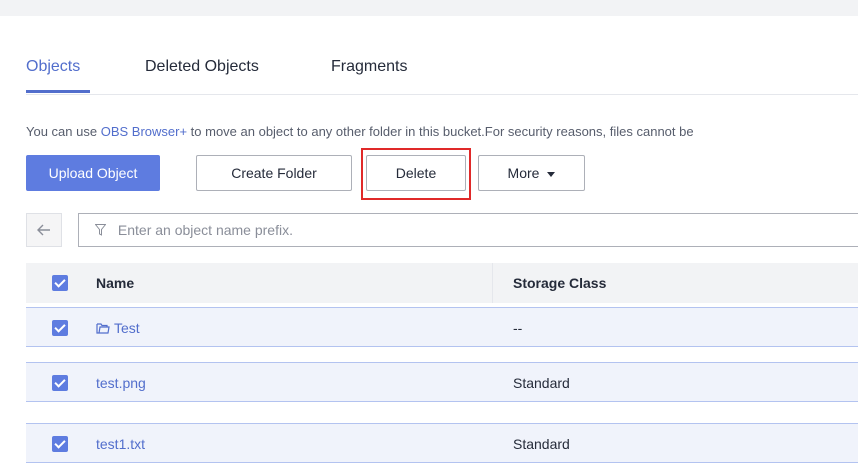  I want to click on delete-highlight-box, so click(416, 174).